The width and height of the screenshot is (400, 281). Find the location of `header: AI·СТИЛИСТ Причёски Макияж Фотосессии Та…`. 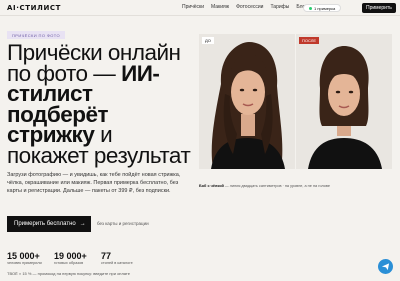

header: AI·СТИЛИСТ Причёски Макияж Фотосессии Та… is located at coordinates (200, 8).